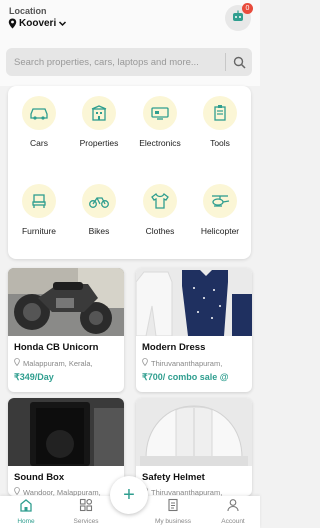 This screenshot has height=528, width=320. I want to click on category-label: Bikes, so click(99, 231).